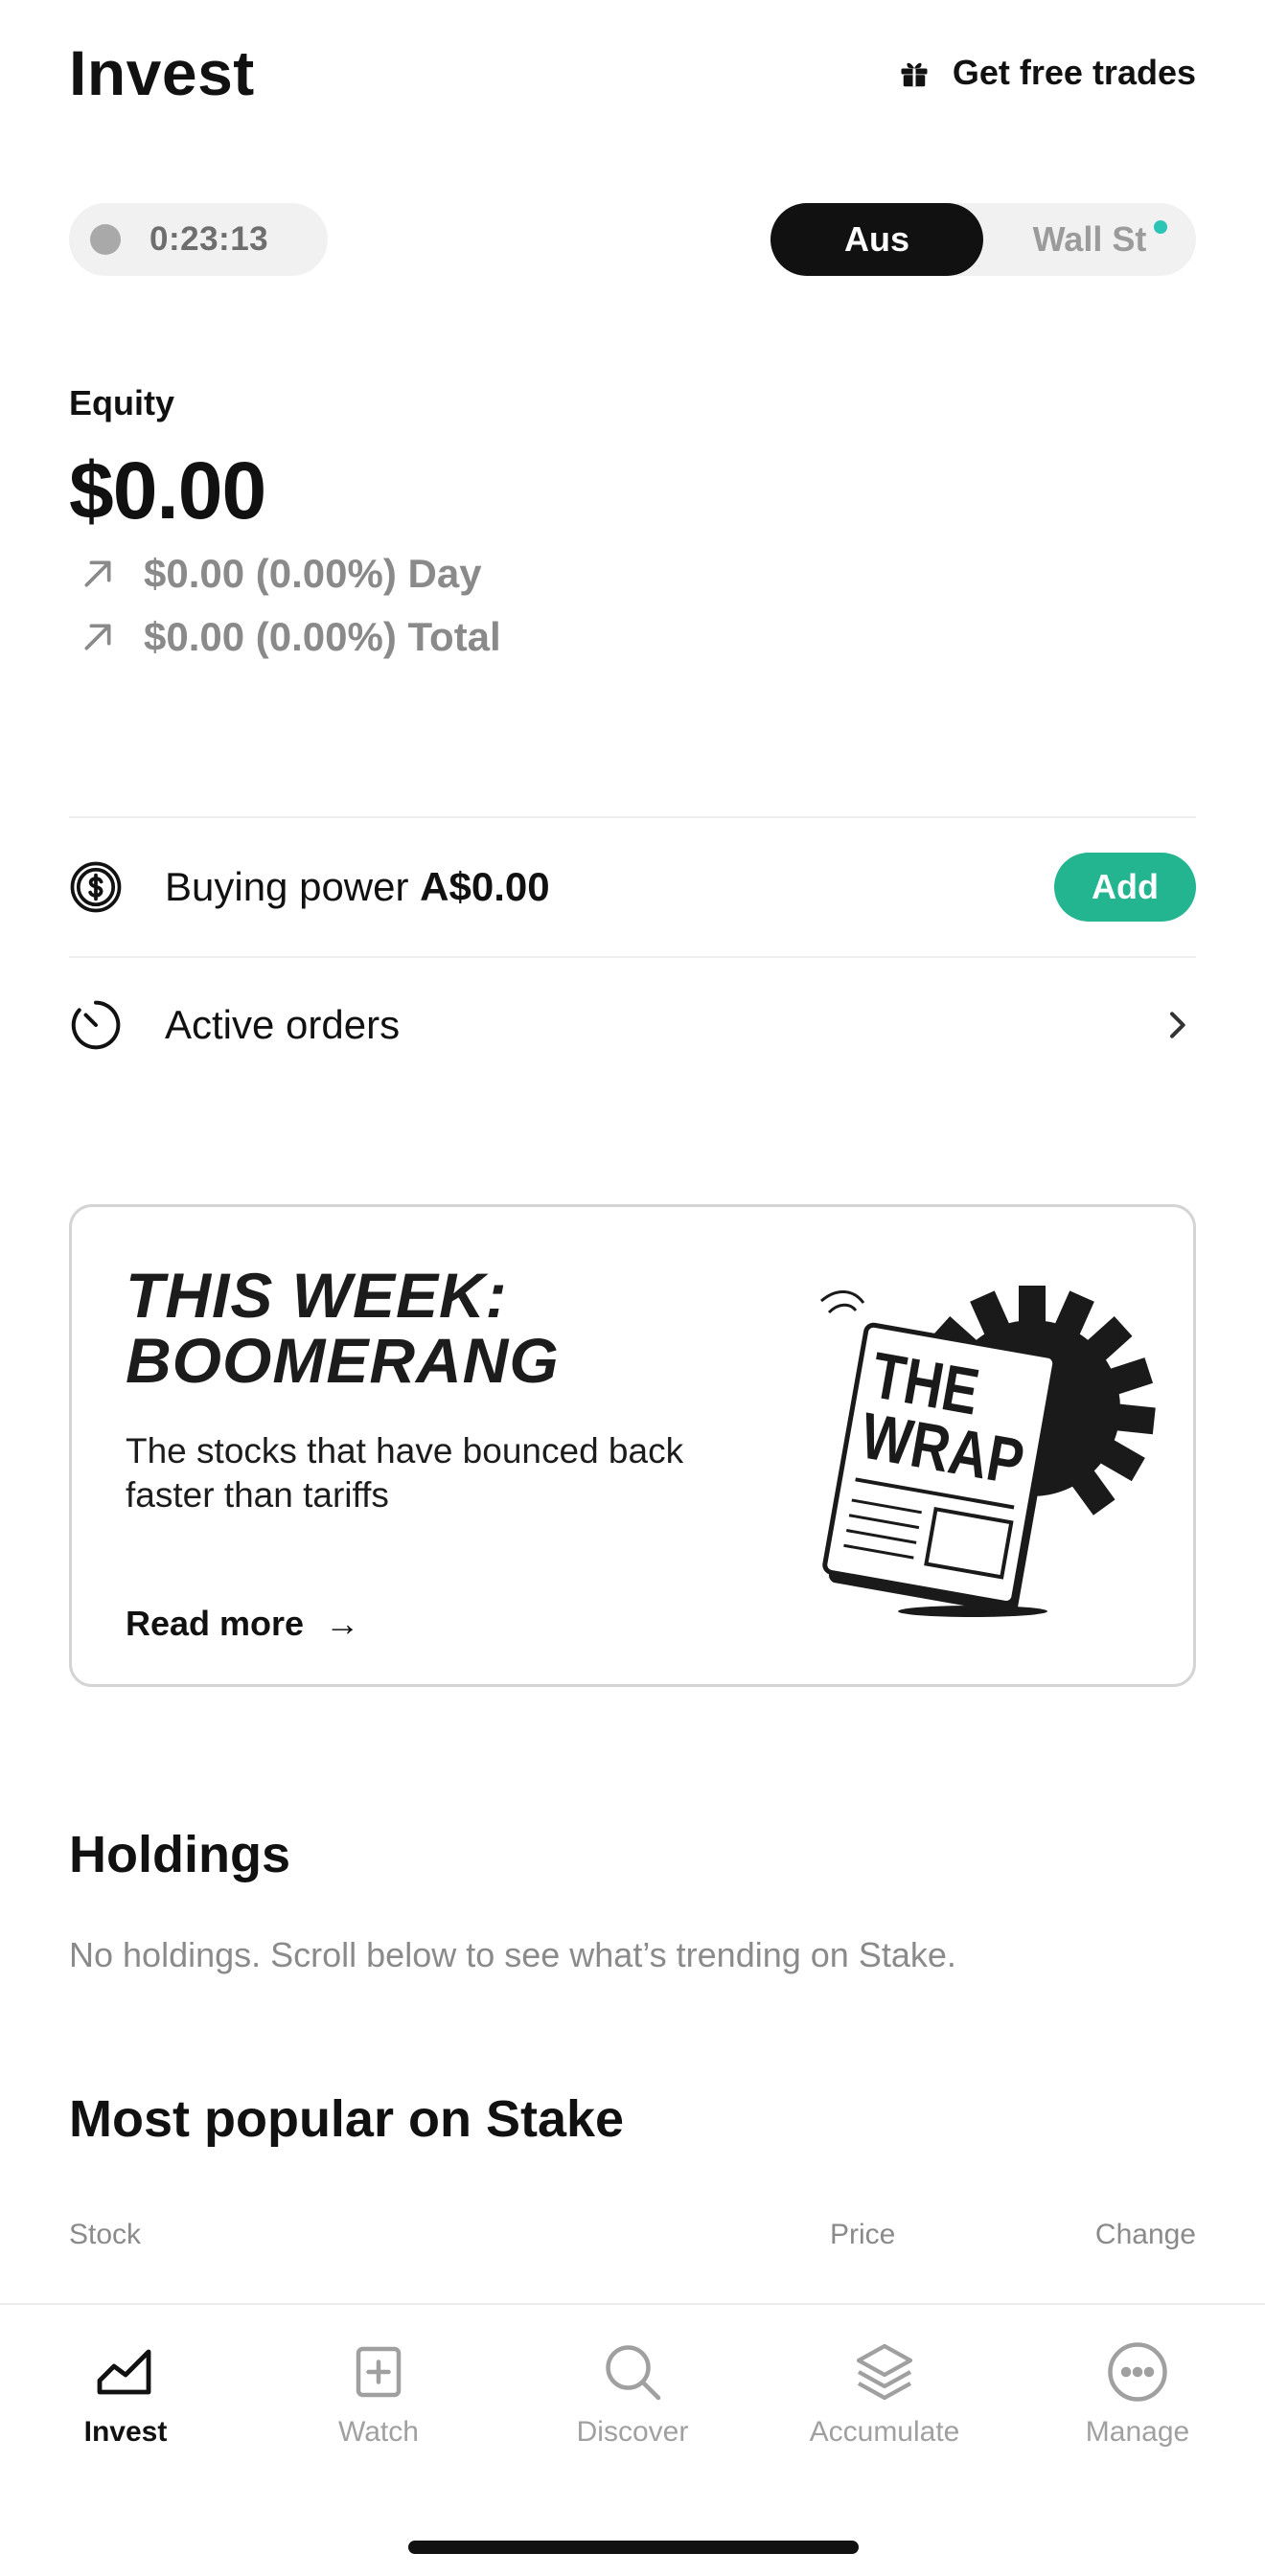 The width and height of the screenshot is (1265, 2576). I want to click on buying-power-text: Buying power A$0.00, so click(609, 887).